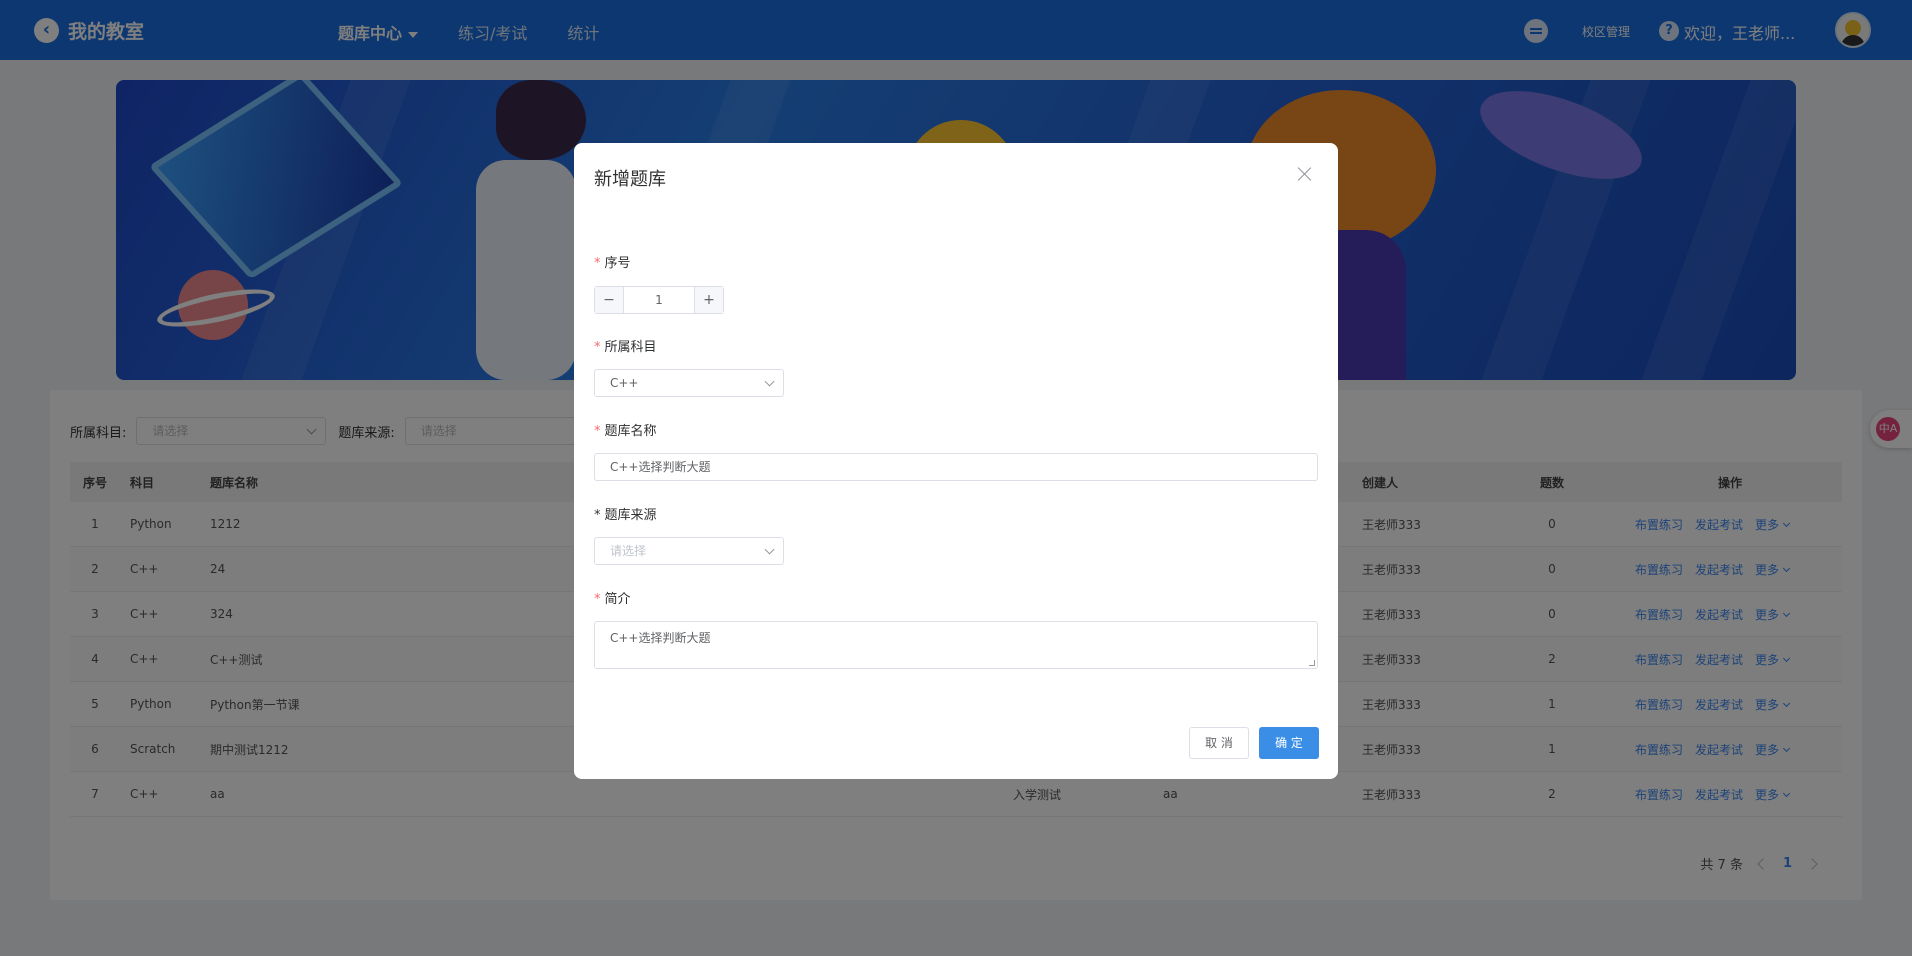  Describe the element at coordinates (1305, 174) in the screenshot. I see `close-icon` at that location.